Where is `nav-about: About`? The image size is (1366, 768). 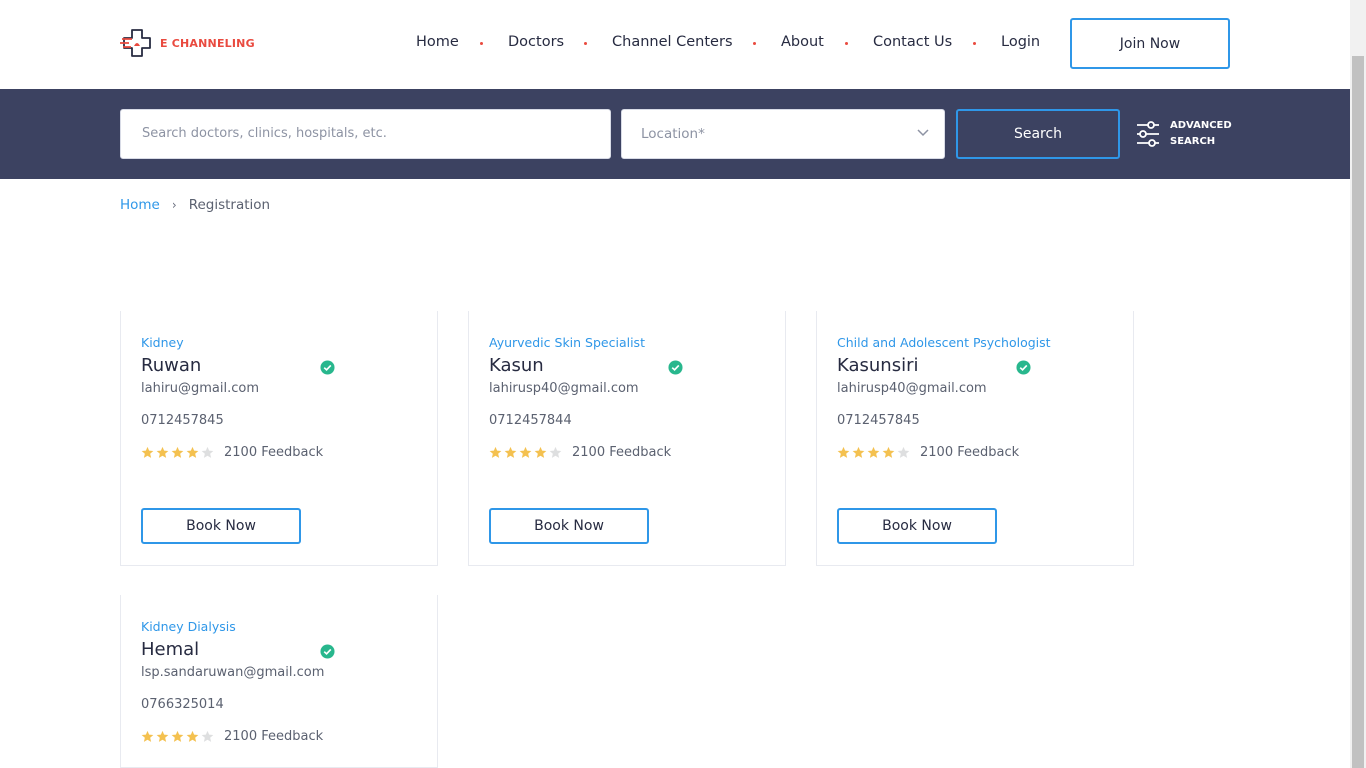
nav-about: About is located at coordinates (802, 42).